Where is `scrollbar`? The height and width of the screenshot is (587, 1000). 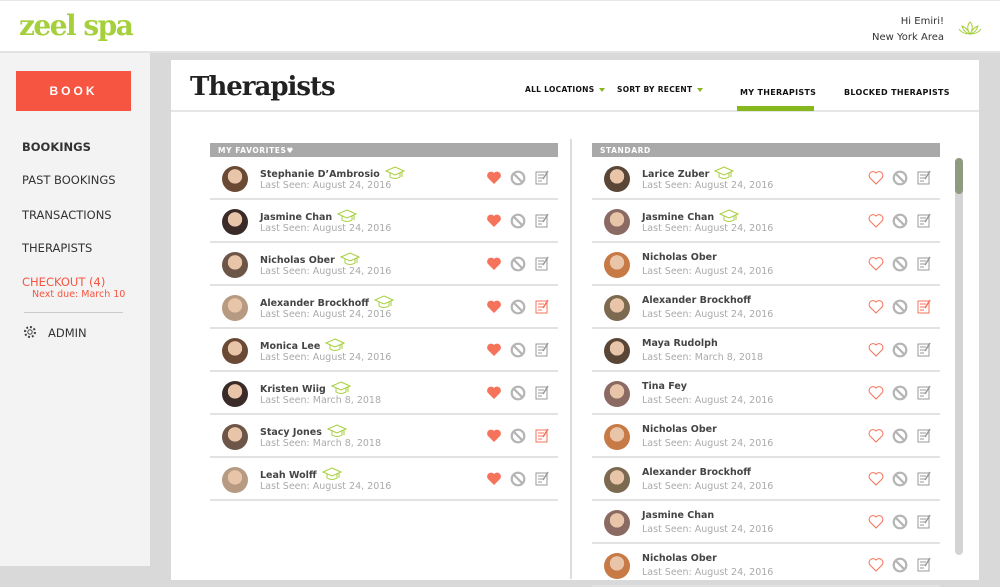
scrollbar is located at coordinates (959, 356).